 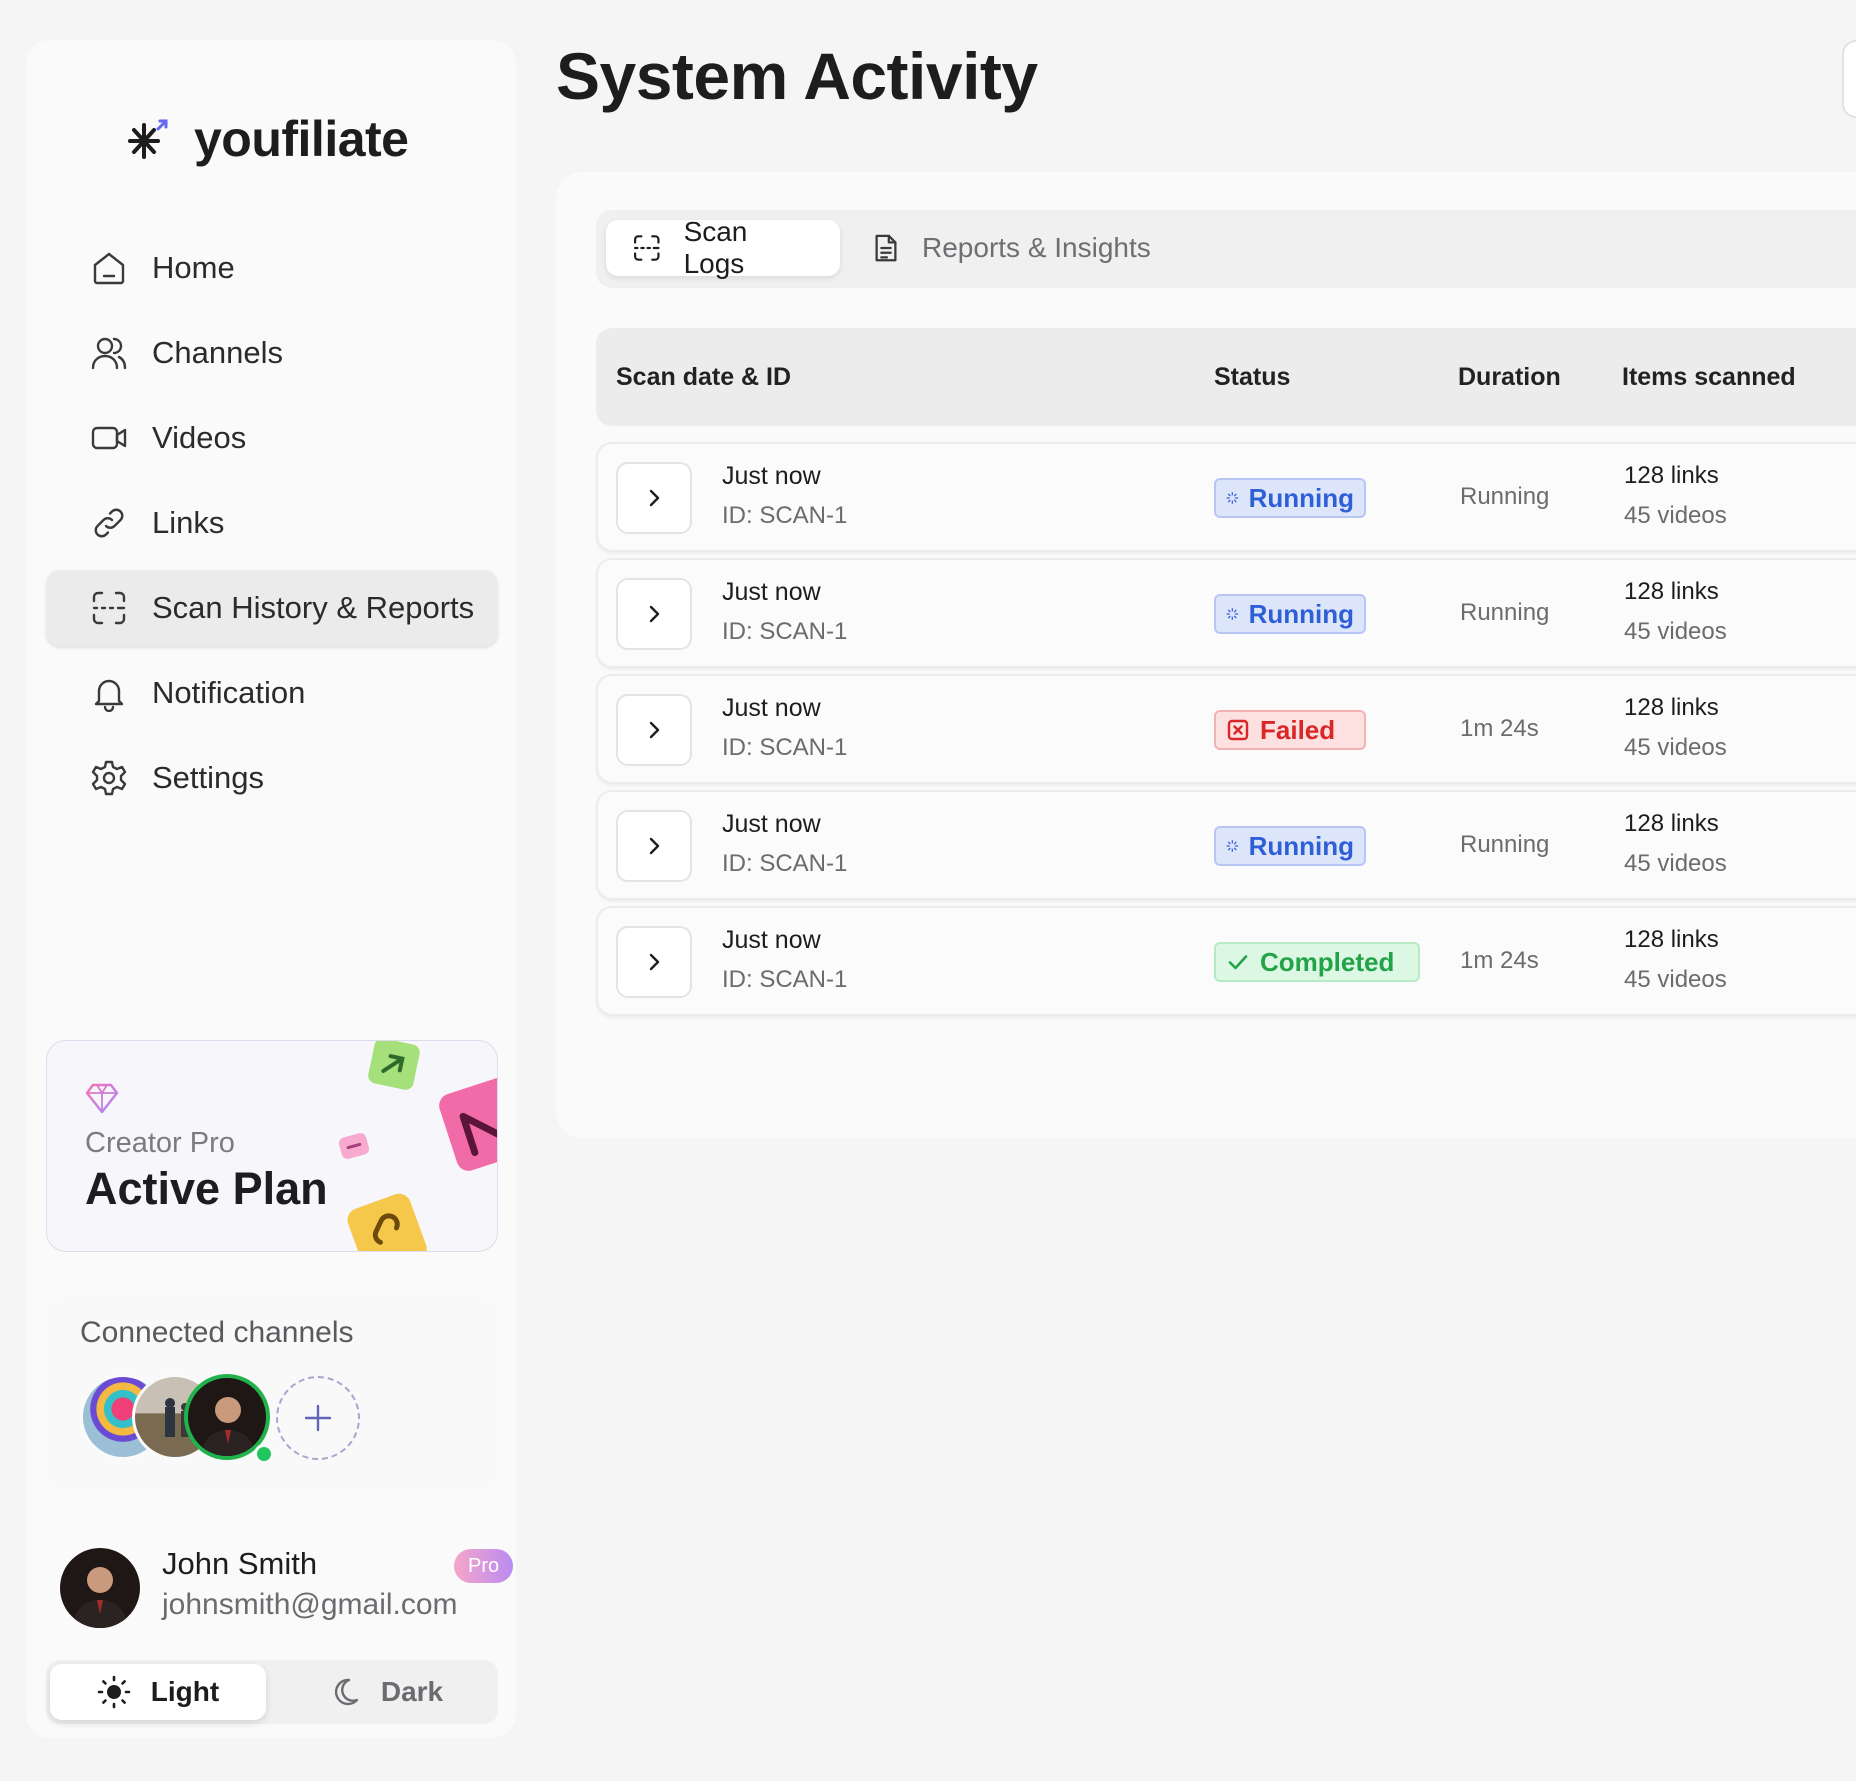 What do you see at coordinates (301, 139) in the screenshot?
I see `brand-name: youfiliate` at bounding box center [301, 139].